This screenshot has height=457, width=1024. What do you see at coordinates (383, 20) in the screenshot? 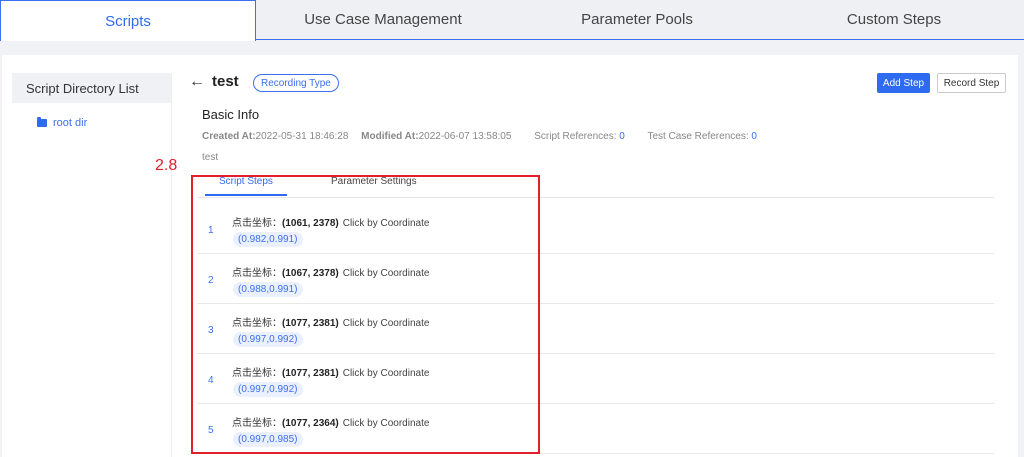
I see `tab-use-case-management: Use Case Management` at bounding box center [383, 20].